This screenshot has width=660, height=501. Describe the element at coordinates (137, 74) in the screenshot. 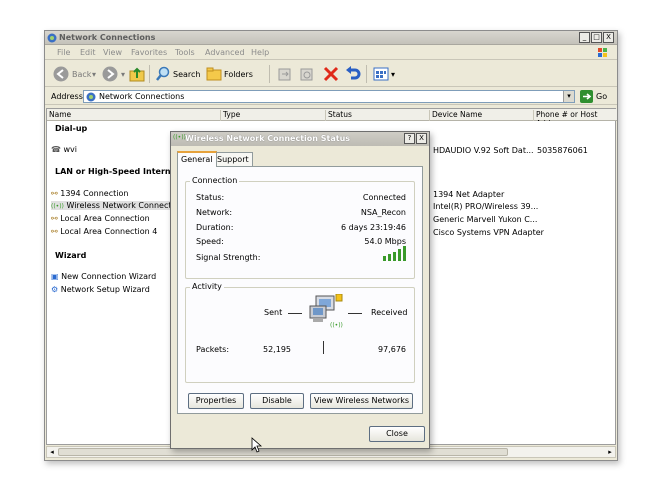

I see `up-folder-icon` at that location.